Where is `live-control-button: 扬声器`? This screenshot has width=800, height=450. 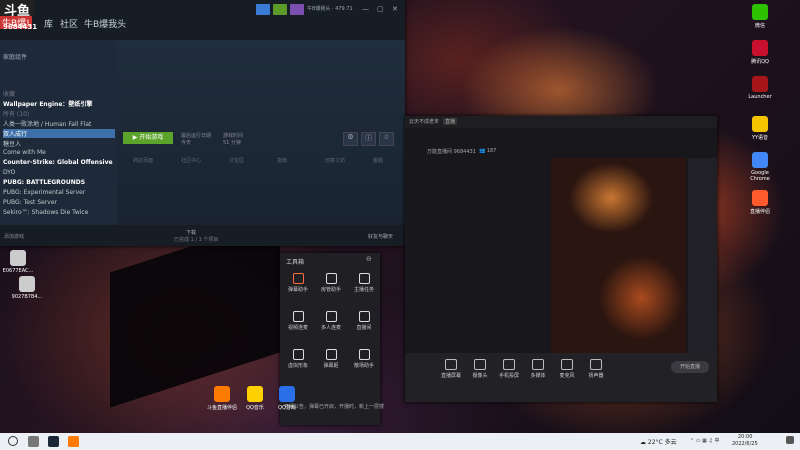
live-control-button: 扬声器 is located at coordinates (596, 369).